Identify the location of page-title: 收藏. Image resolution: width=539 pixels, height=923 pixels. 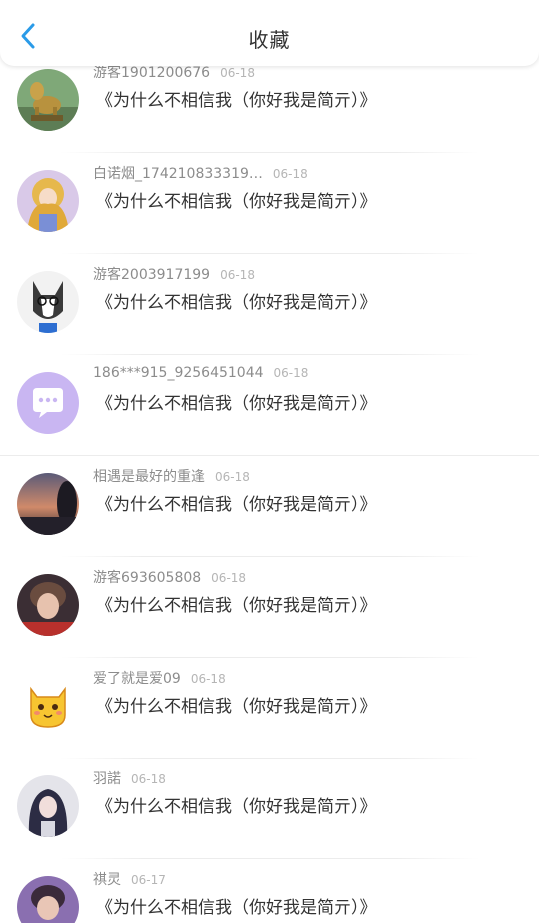
(269, 40).